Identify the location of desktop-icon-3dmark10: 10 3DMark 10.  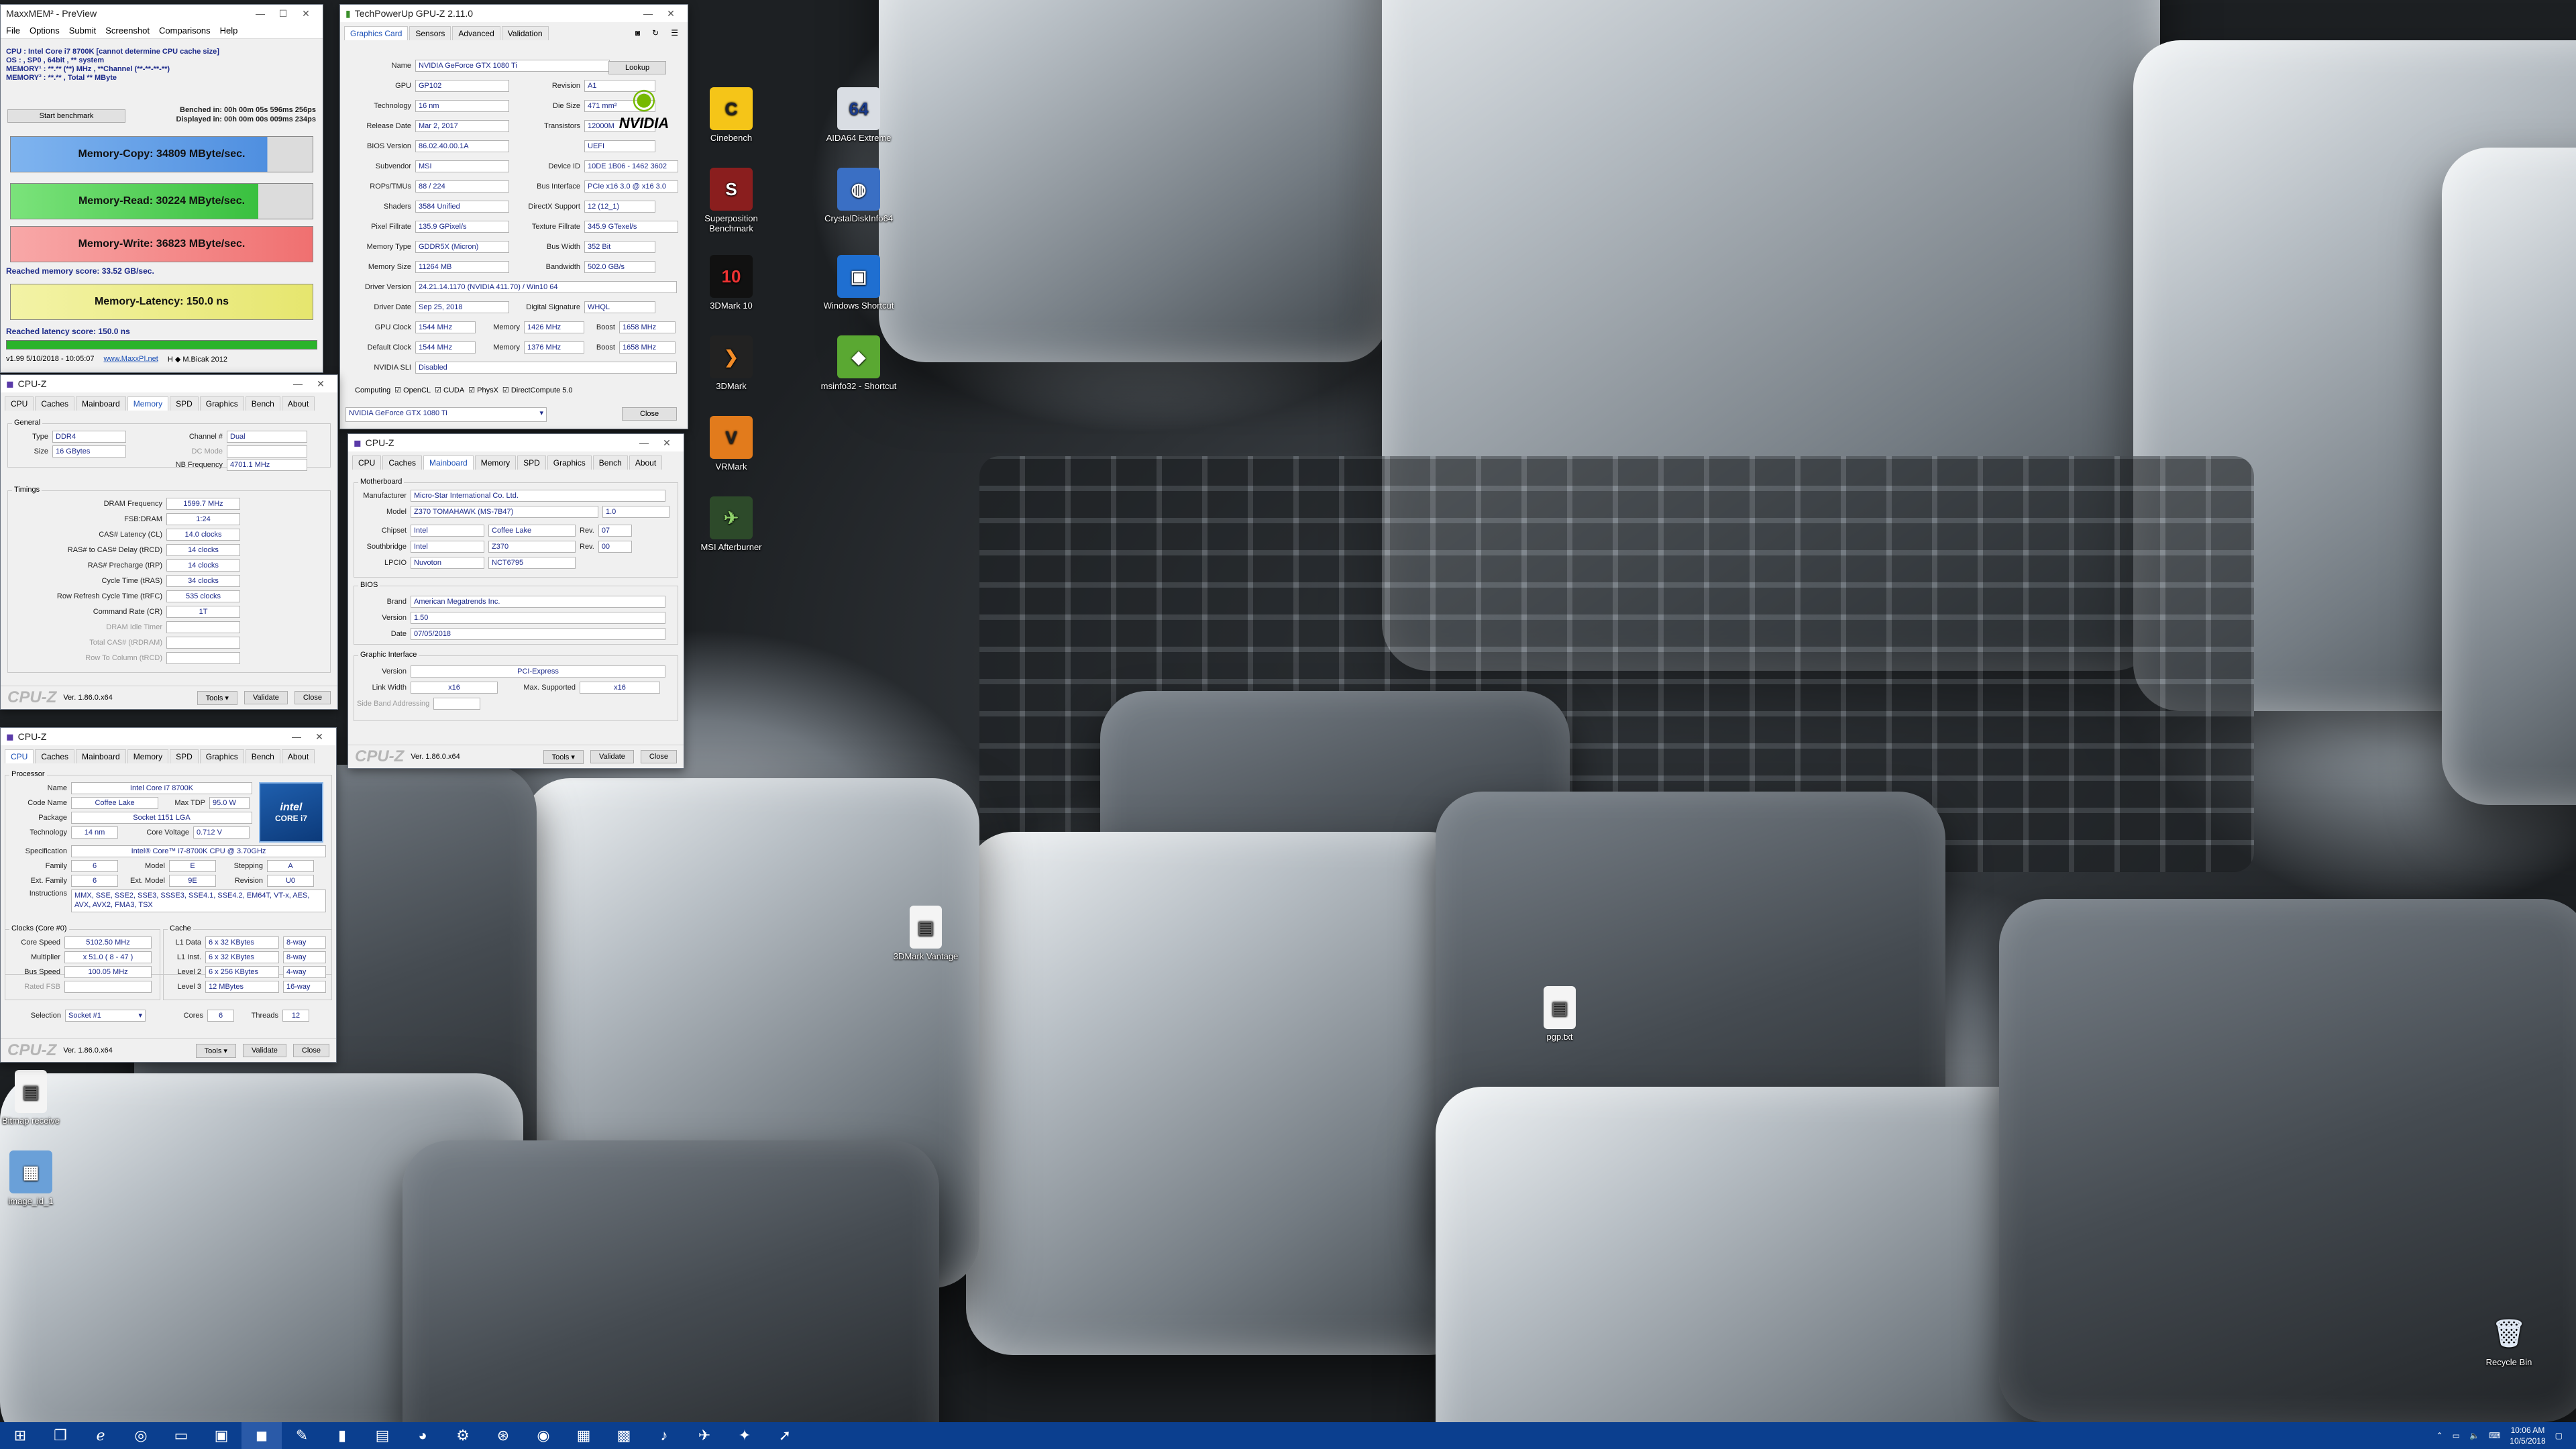
(731, 283).